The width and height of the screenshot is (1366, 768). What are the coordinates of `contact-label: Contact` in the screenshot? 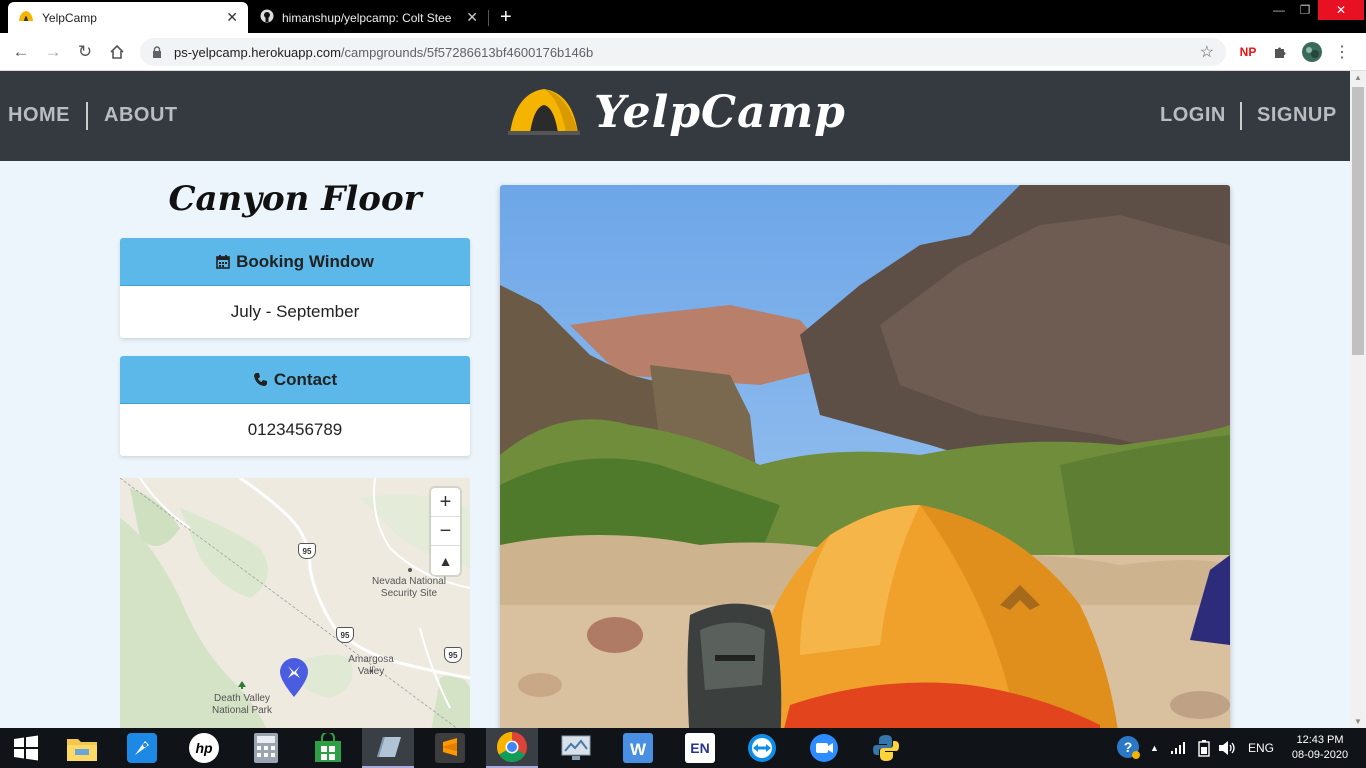 It's located at (305, 379).